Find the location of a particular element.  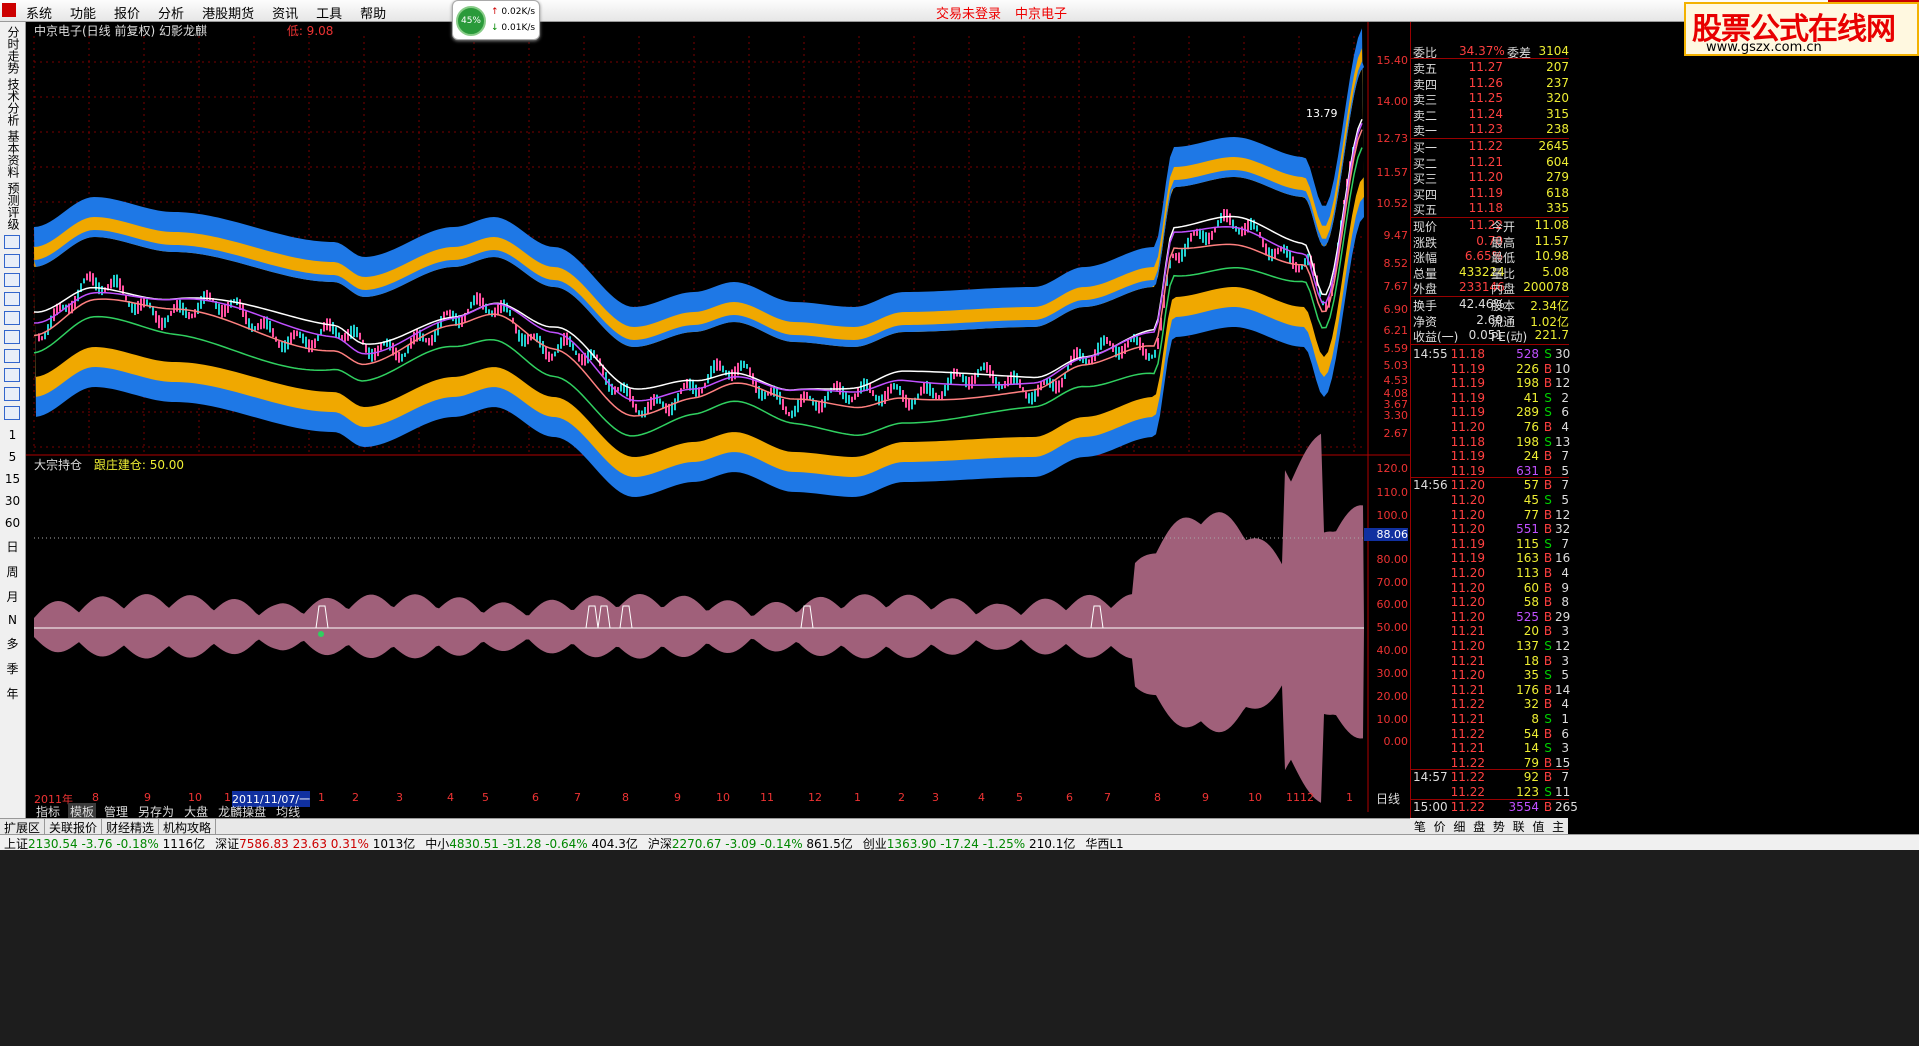

tick-time: 14:57 is located at coordinates (1430, 777).